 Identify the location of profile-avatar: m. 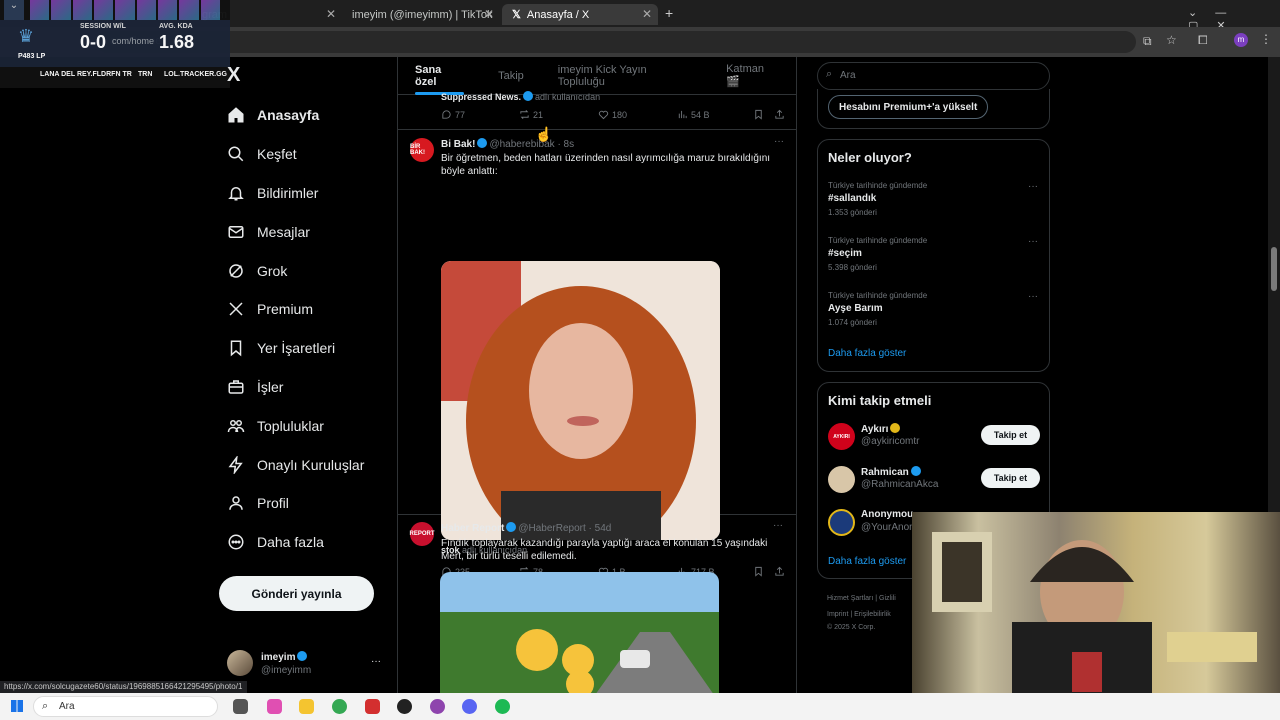
(1241, 40).